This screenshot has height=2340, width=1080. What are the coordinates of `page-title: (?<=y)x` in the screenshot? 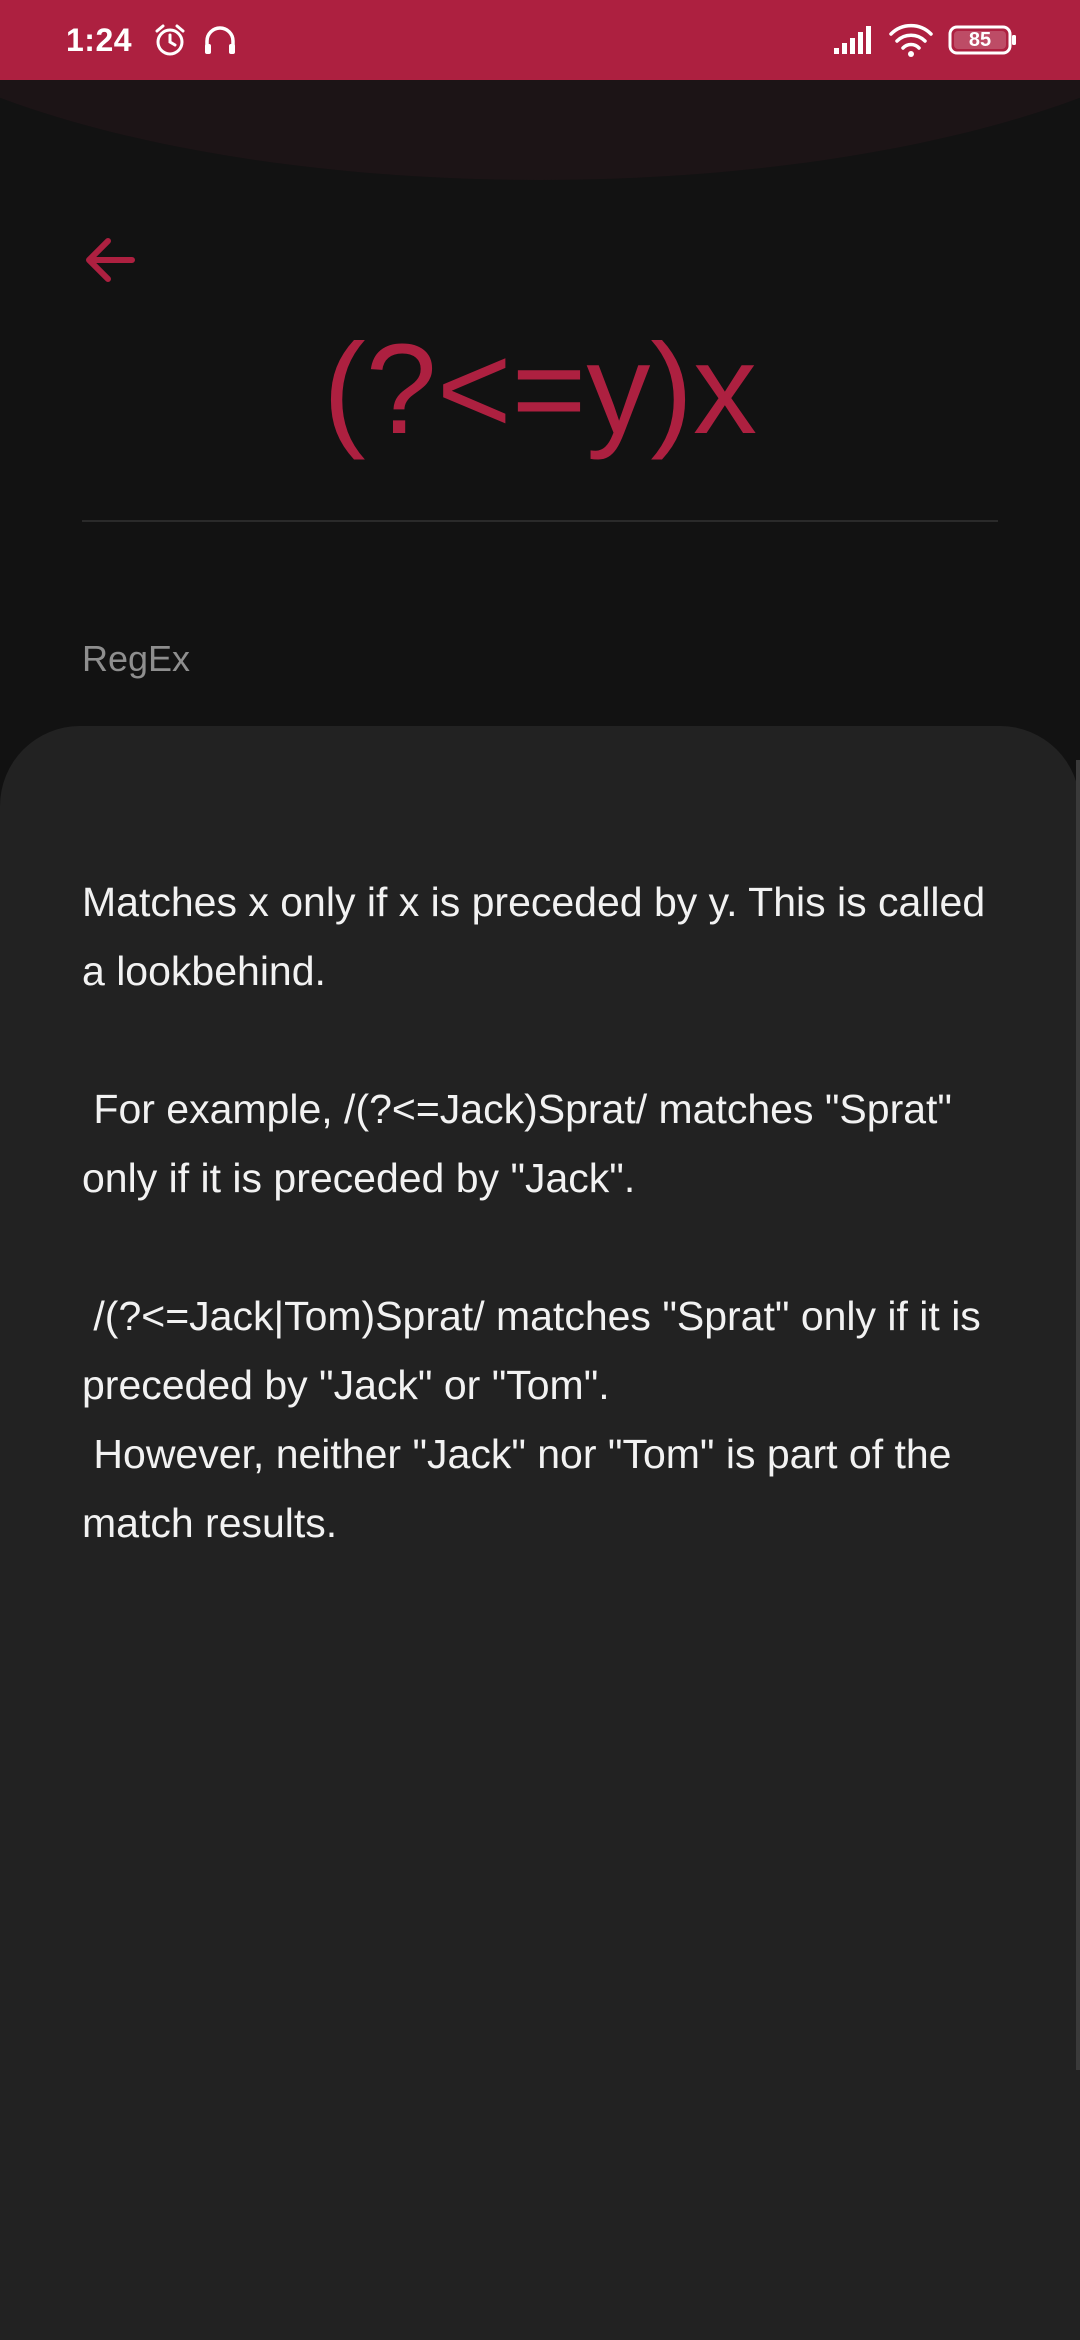 It's located at (540, 389).